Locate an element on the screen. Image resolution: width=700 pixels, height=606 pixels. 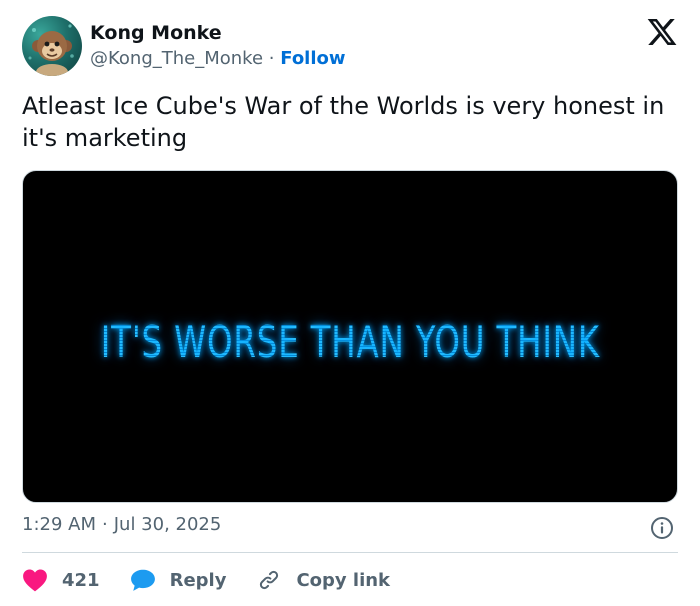
tweet-timestamp: 1:29 AM · Jul 30, 2025 is located at coordinates (121, 524).